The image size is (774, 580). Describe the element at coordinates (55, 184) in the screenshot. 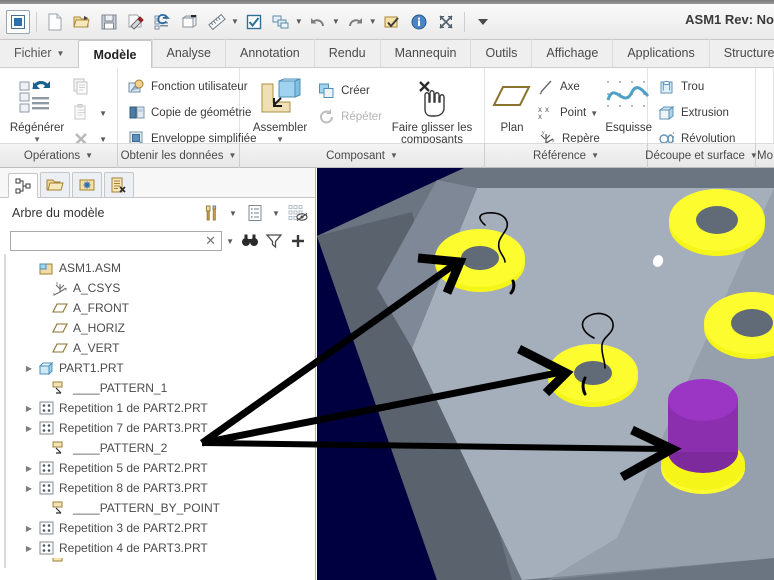

I see `folder-browser-tab` at that location.